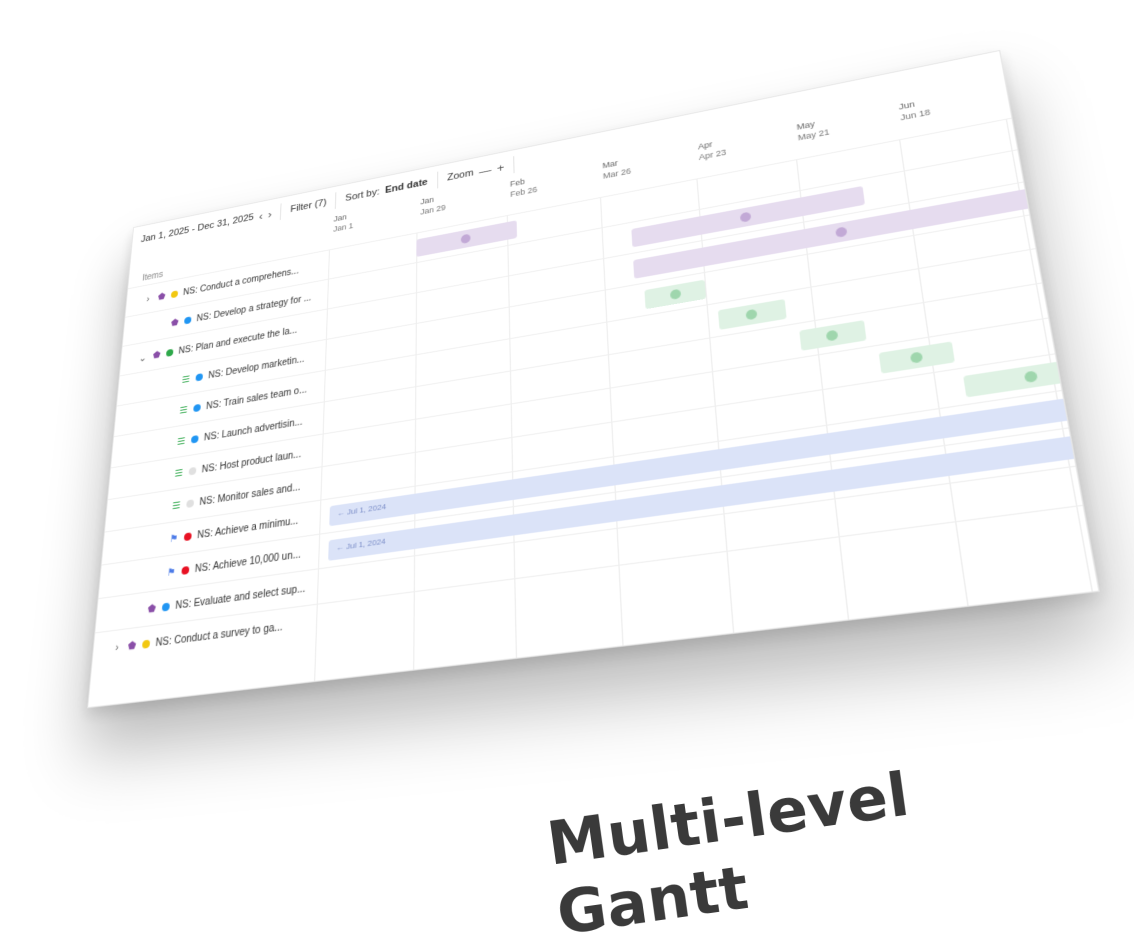 Image resolution: width=1134 pixels, height=949 pixels. I want to click on zoom-in-button: +, so click(500, 167).